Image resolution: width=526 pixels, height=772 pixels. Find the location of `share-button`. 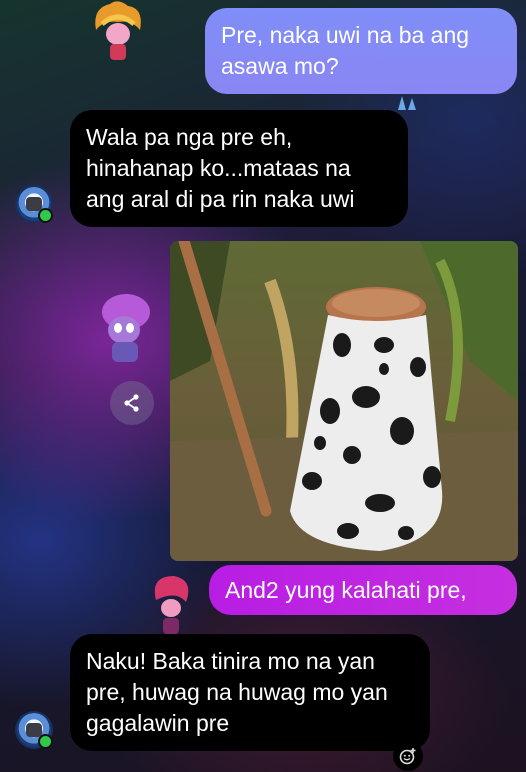

share-button is located at coordinates (132, 403).